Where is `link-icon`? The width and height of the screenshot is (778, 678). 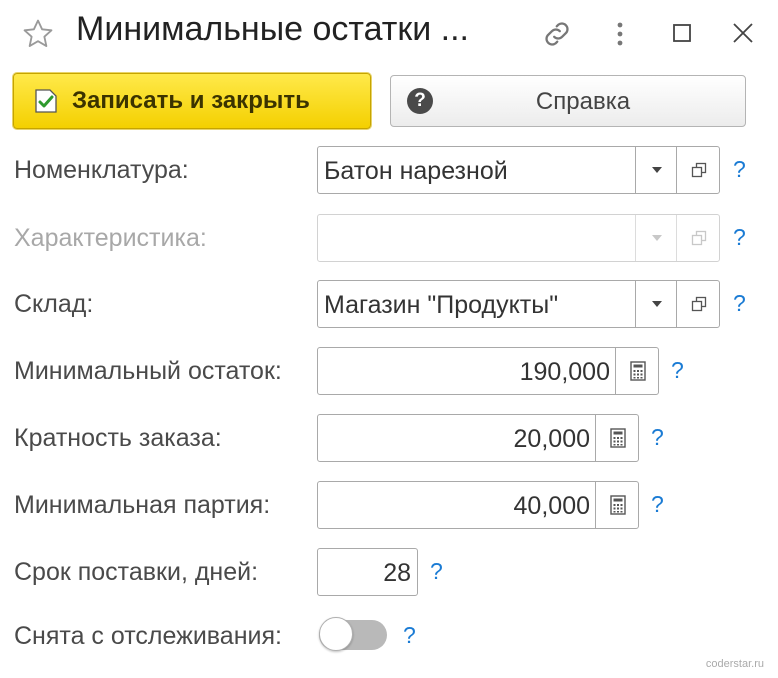
link-icon is located at coordinates (557, 34).